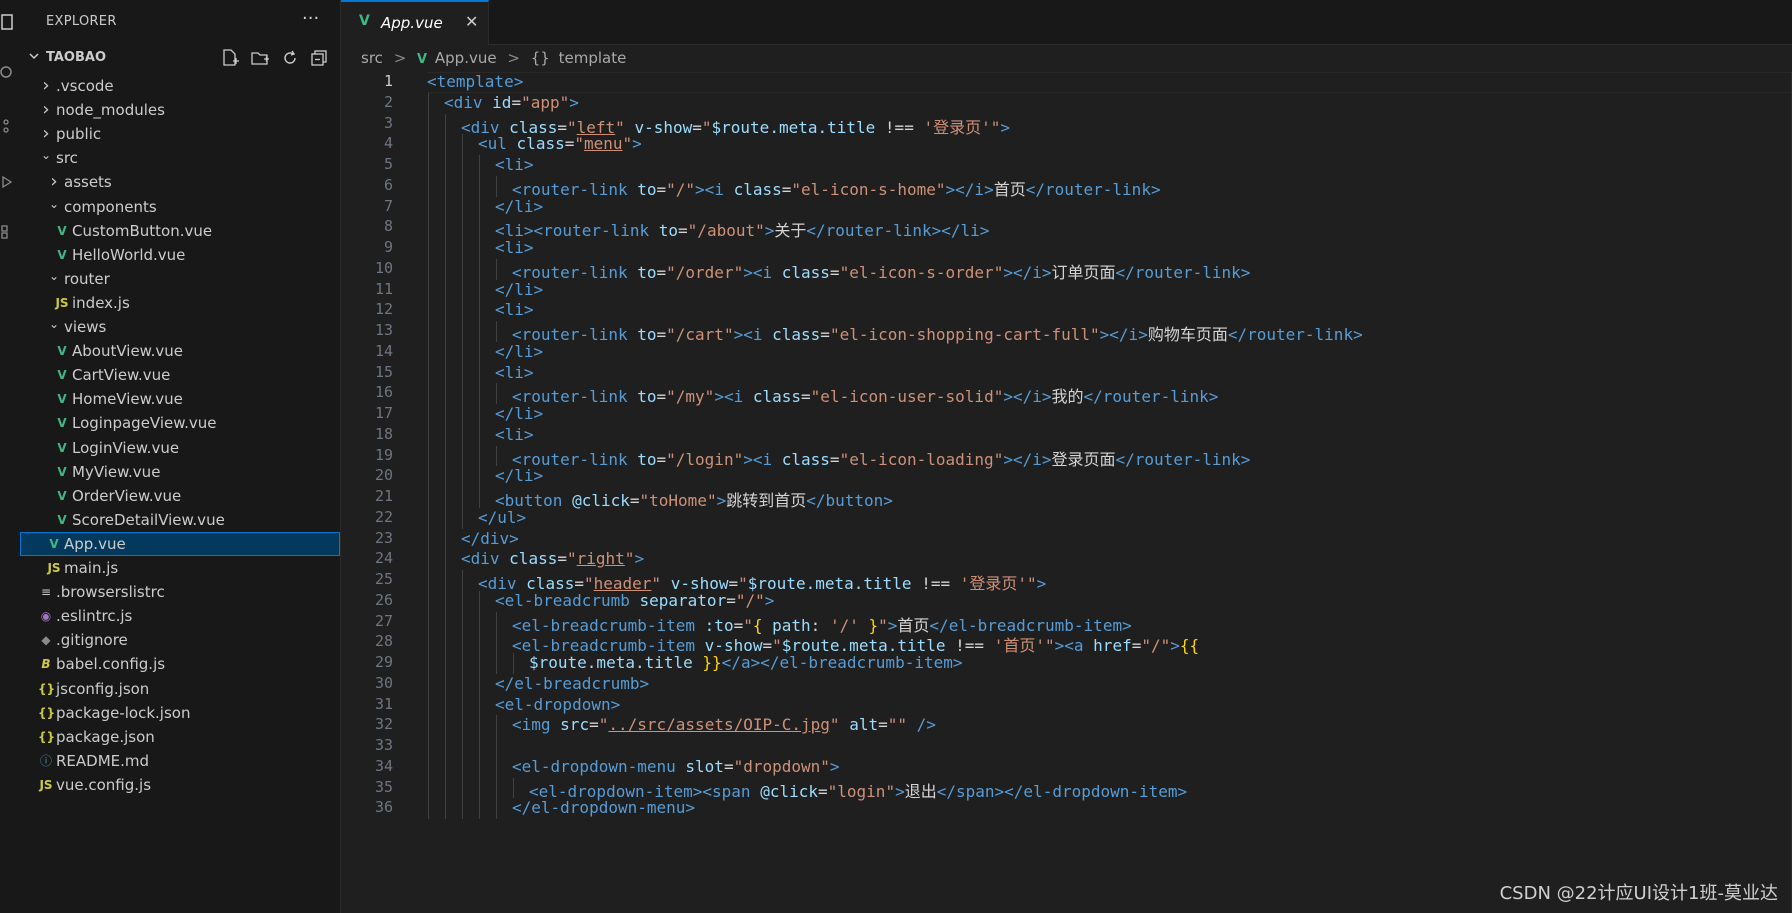 This screenshot has height=913, width=1792. I want to click on code-token: </el-dropdown-menu>, so click(604, 808).